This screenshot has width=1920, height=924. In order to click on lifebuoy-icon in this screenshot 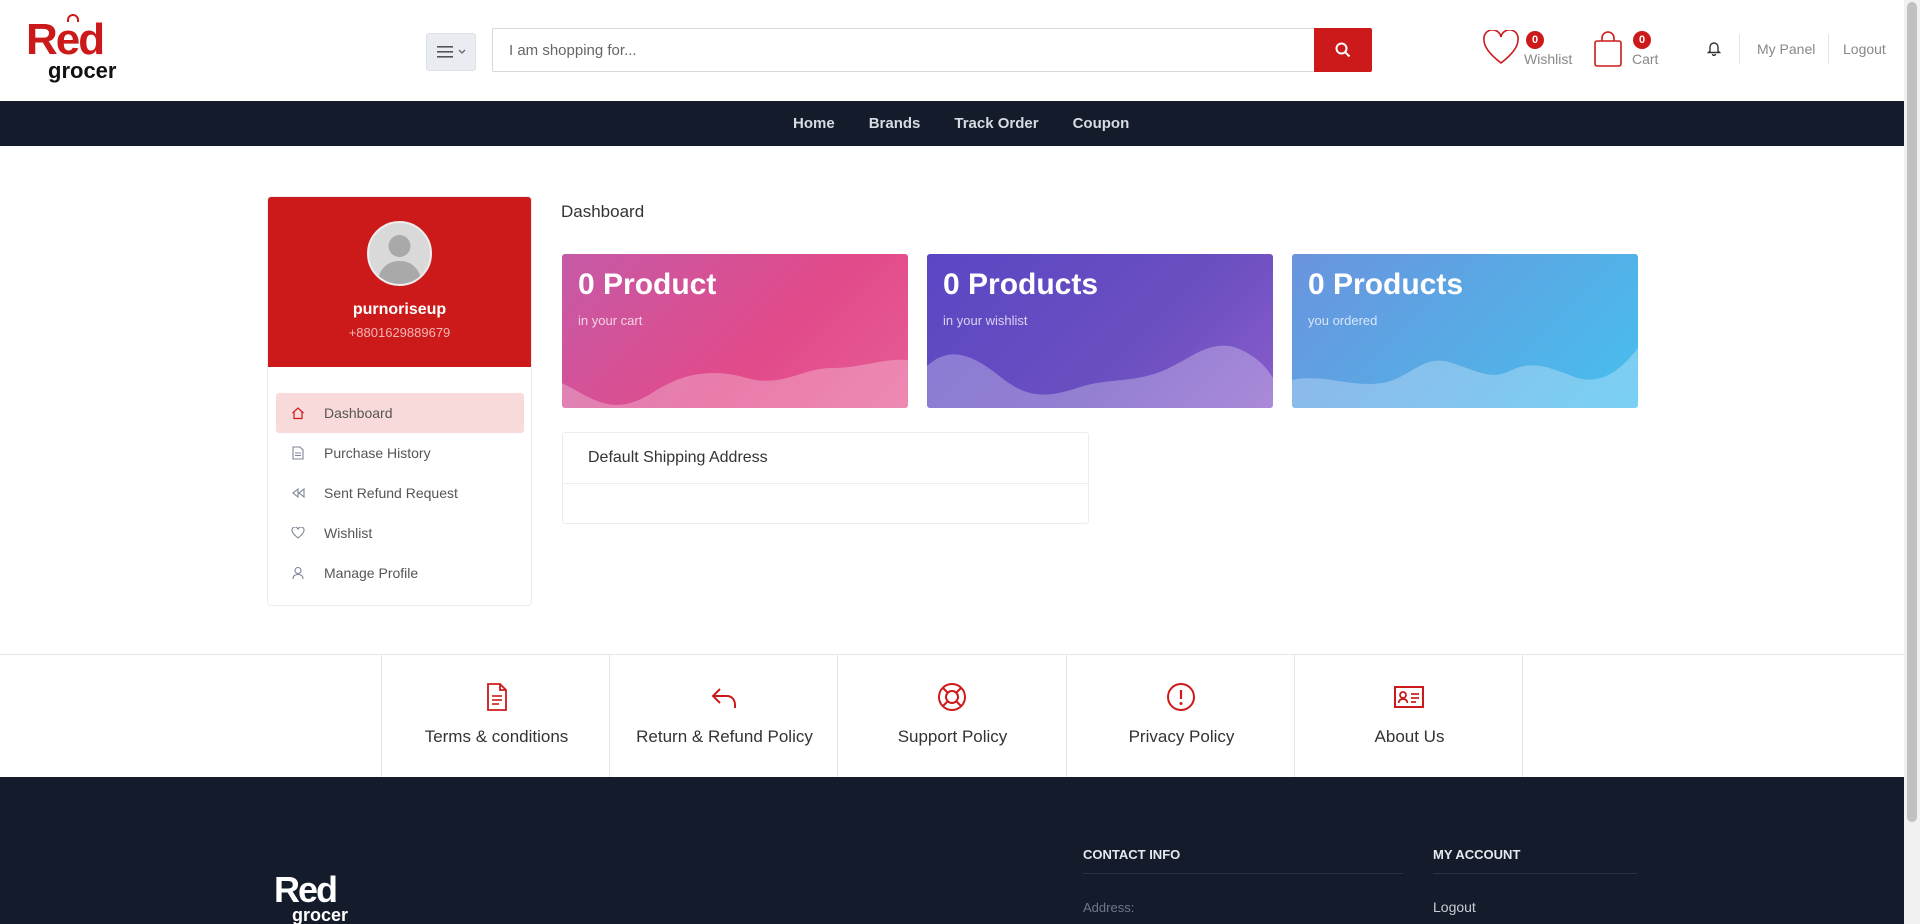, I will do `click(952, 697)`.